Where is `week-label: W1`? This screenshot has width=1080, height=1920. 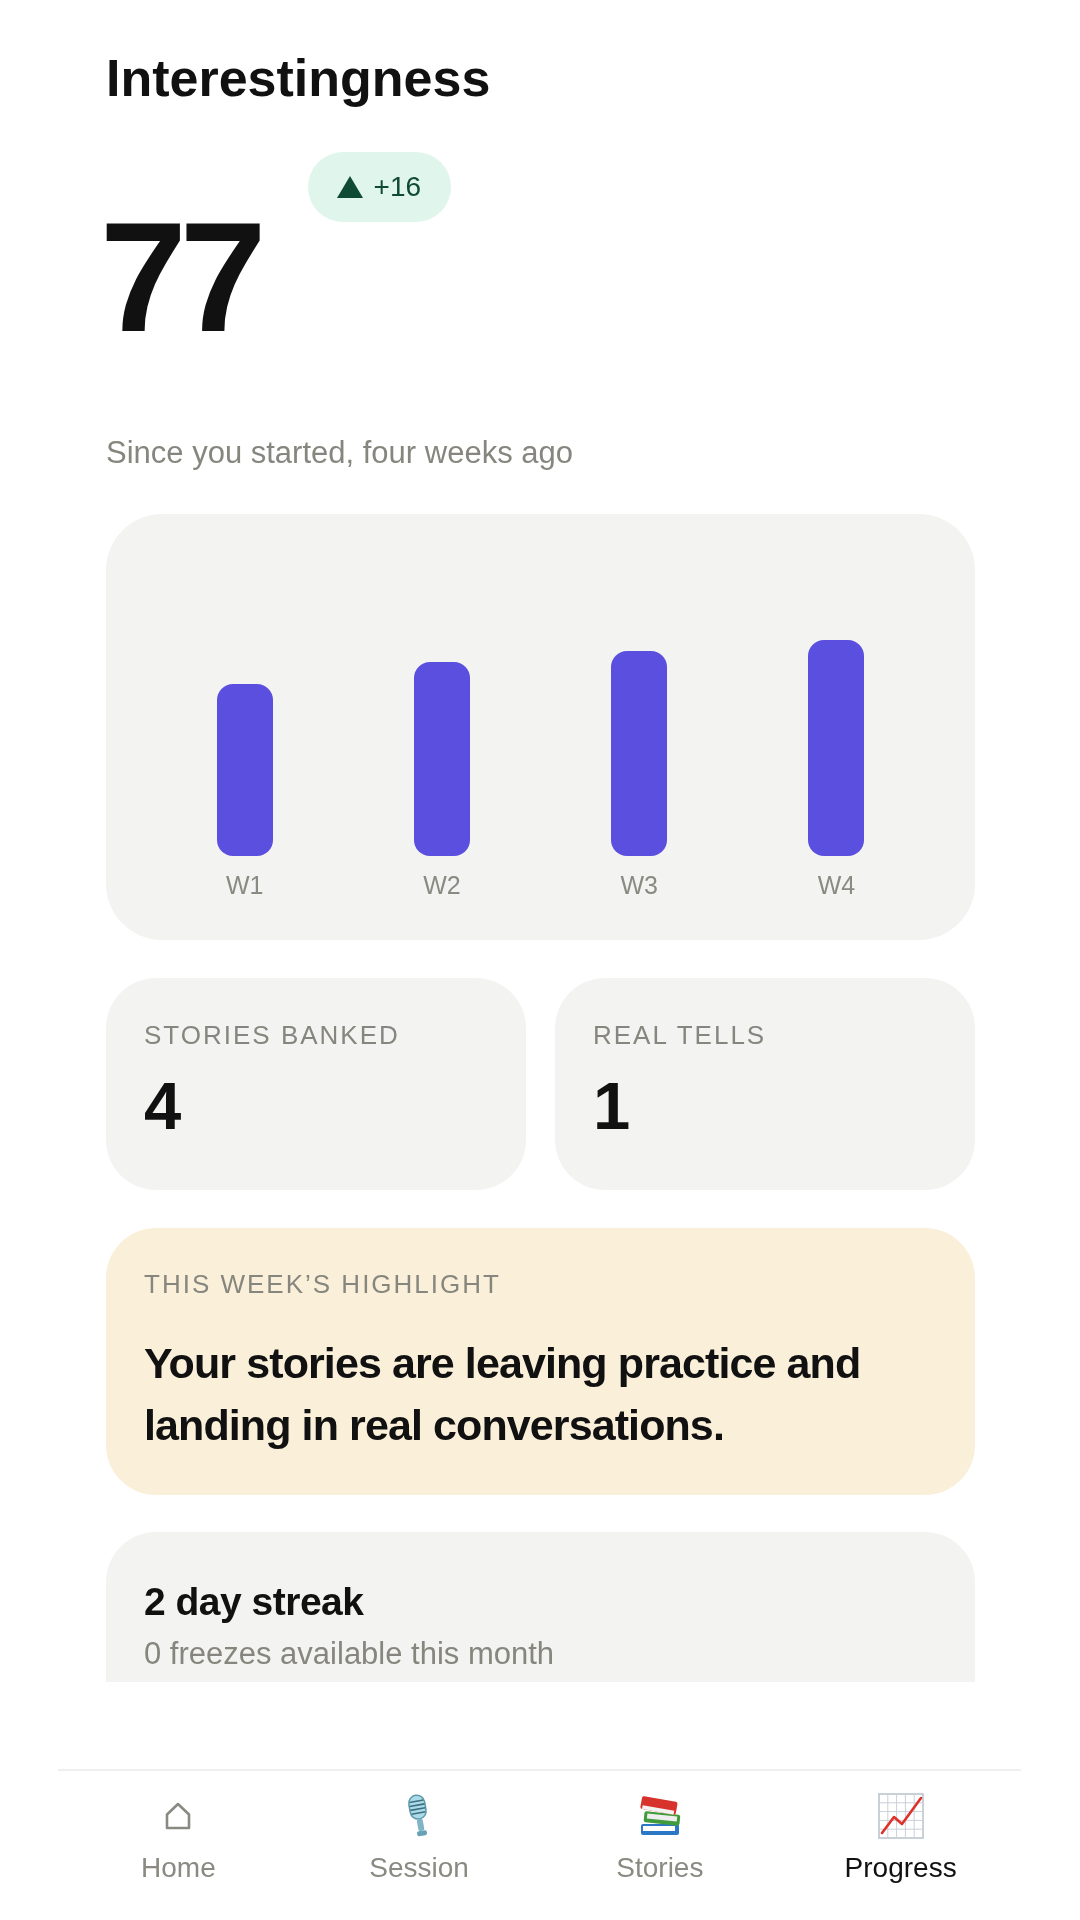
week-label: W1 is located at coordinates (244, 885).